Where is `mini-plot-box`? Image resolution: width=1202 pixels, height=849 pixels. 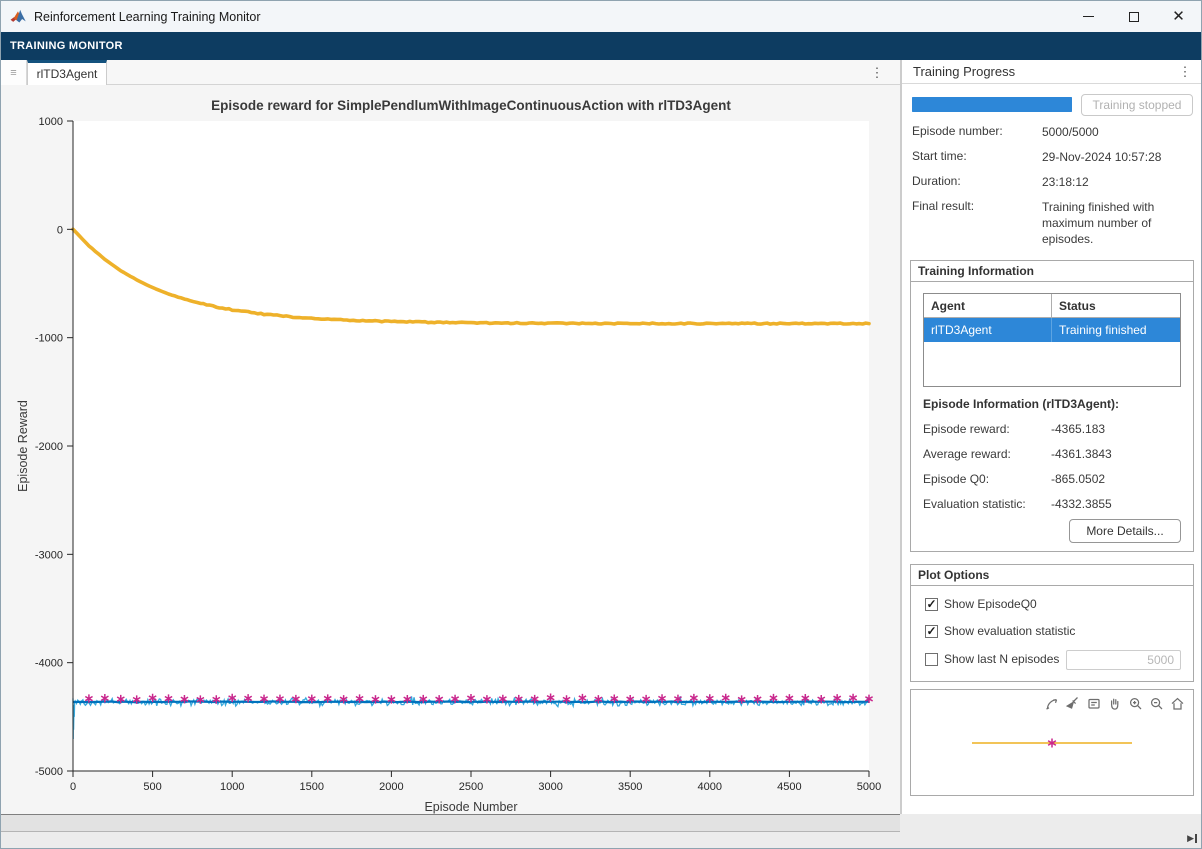 mini-plot-box is located at coordinates (1052, 742).